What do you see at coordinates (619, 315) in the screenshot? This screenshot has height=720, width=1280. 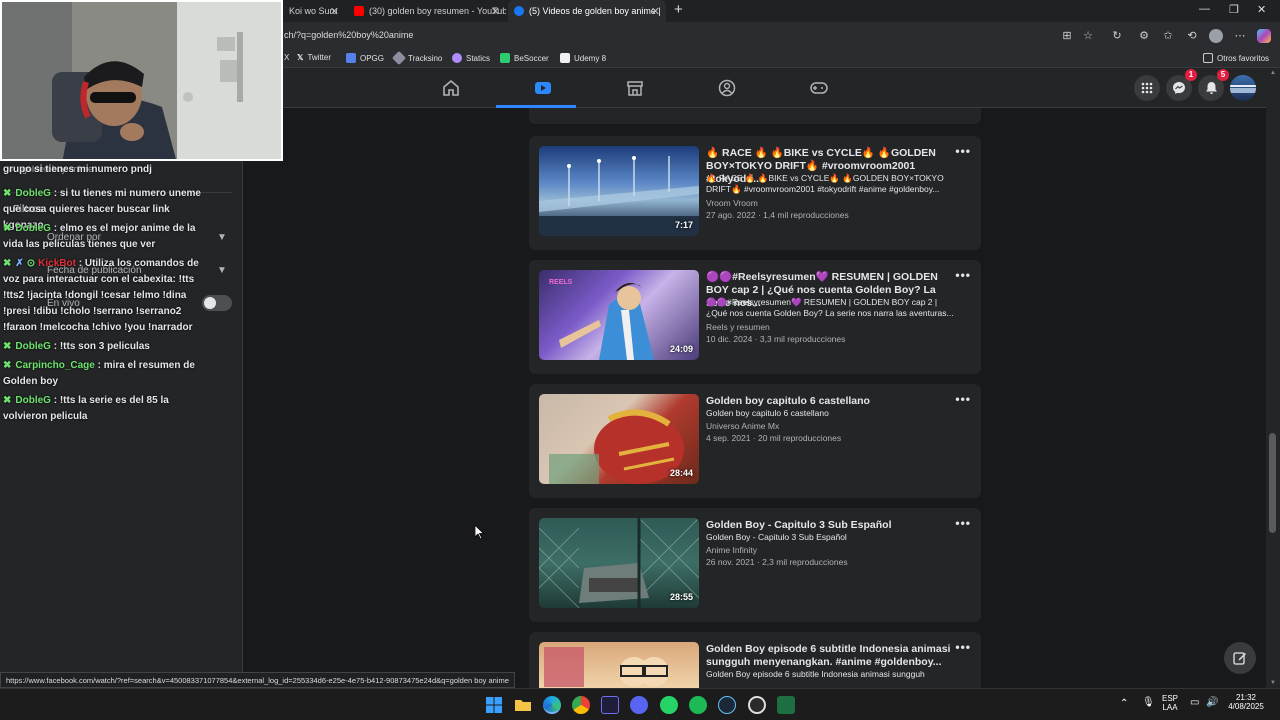 I see `video-thumbnail: REELS 24:09` at bounding box center [619, 315].